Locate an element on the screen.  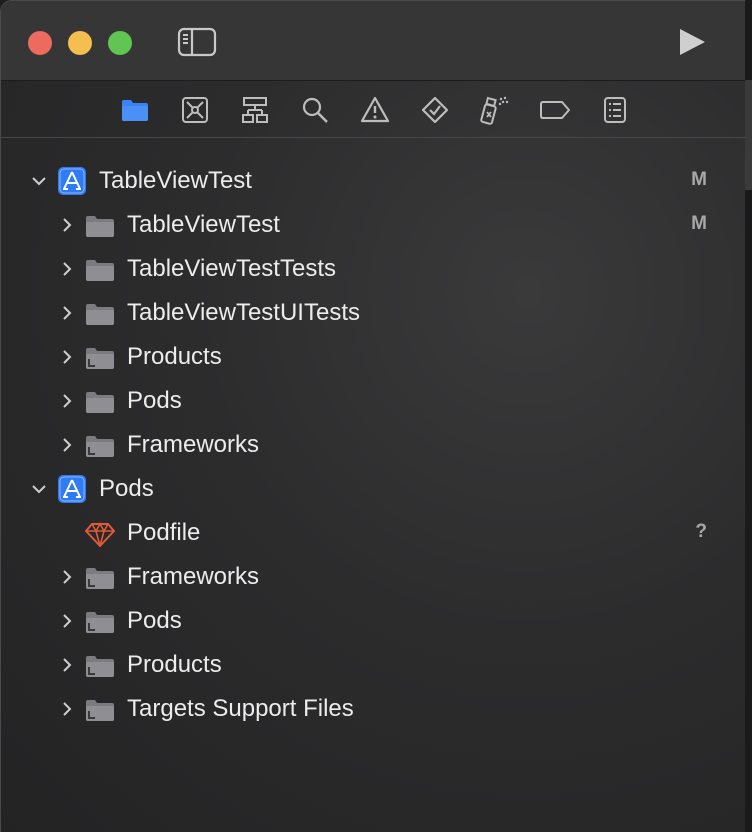
tree-item-row: Podfile? is located at coordinates (373, 533).